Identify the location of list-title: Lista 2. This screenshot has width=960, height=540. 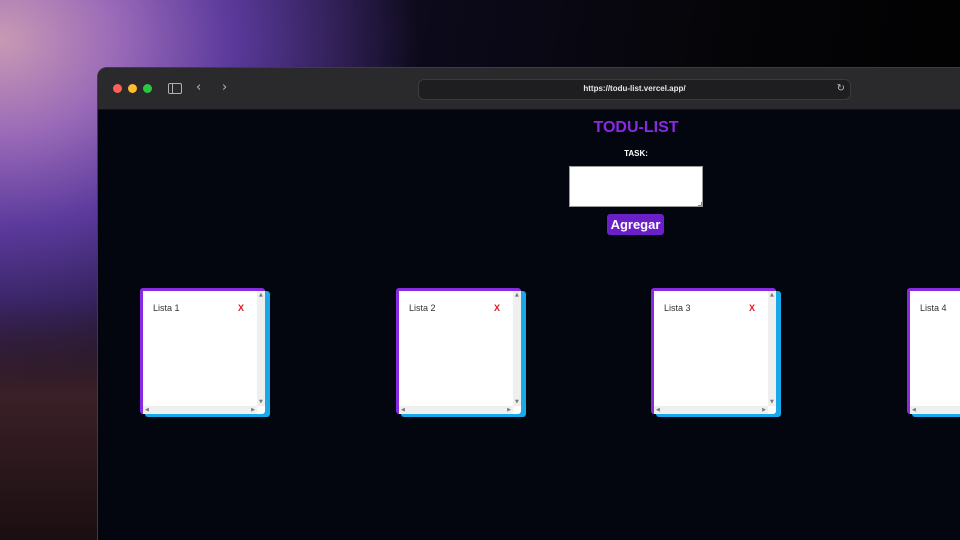
(422, 308).